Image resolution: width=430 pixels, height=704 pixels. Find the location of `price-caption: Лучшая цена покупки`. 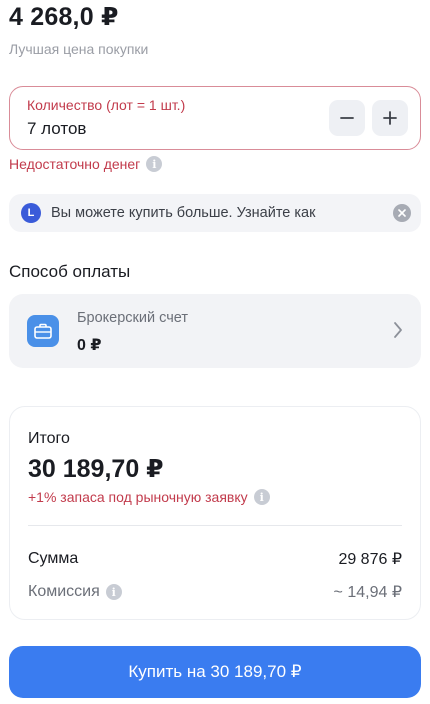

price-caption: Лучшая цена покупки is located at coordinates (79, 49).